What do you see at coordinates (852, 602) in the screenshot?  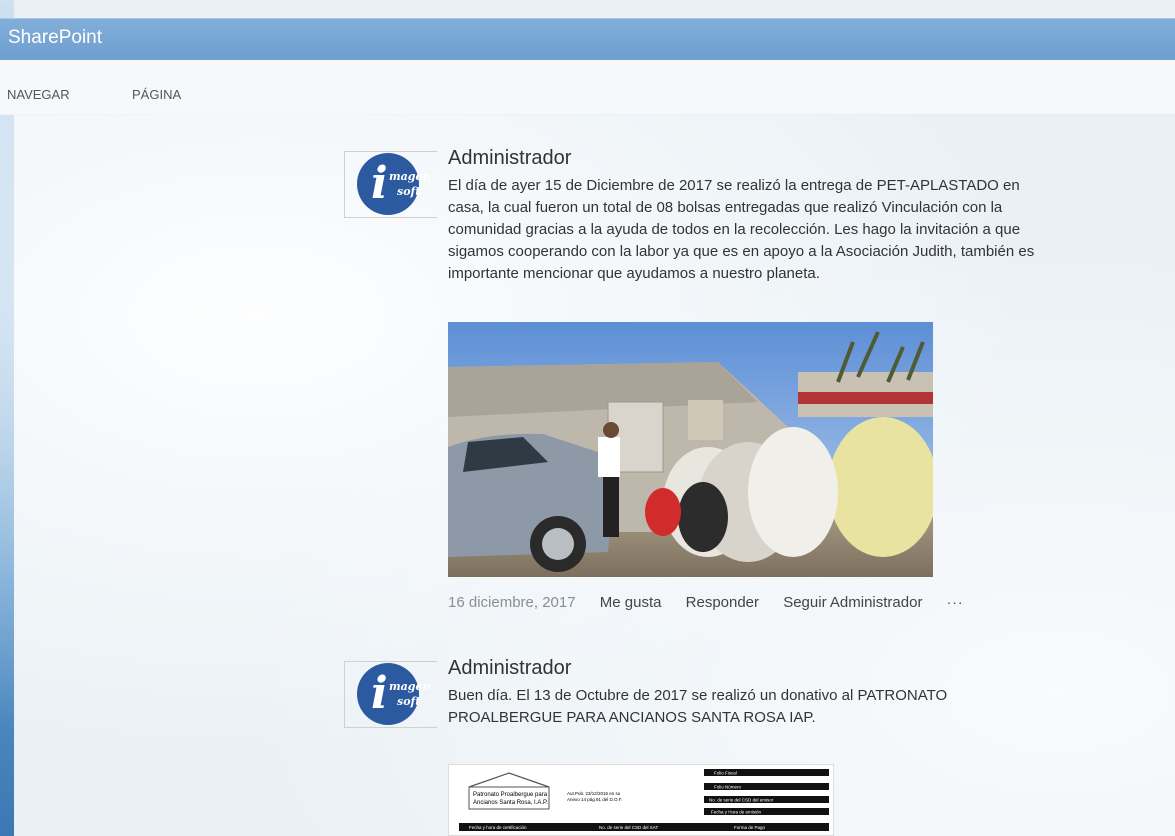 I see `follow-link: Seguir Administrador` at bounding box center [852, 602].